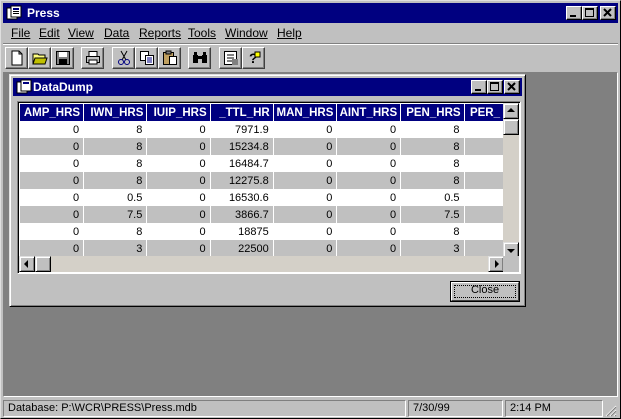  I want to click on app-icon, so click(14, 13).